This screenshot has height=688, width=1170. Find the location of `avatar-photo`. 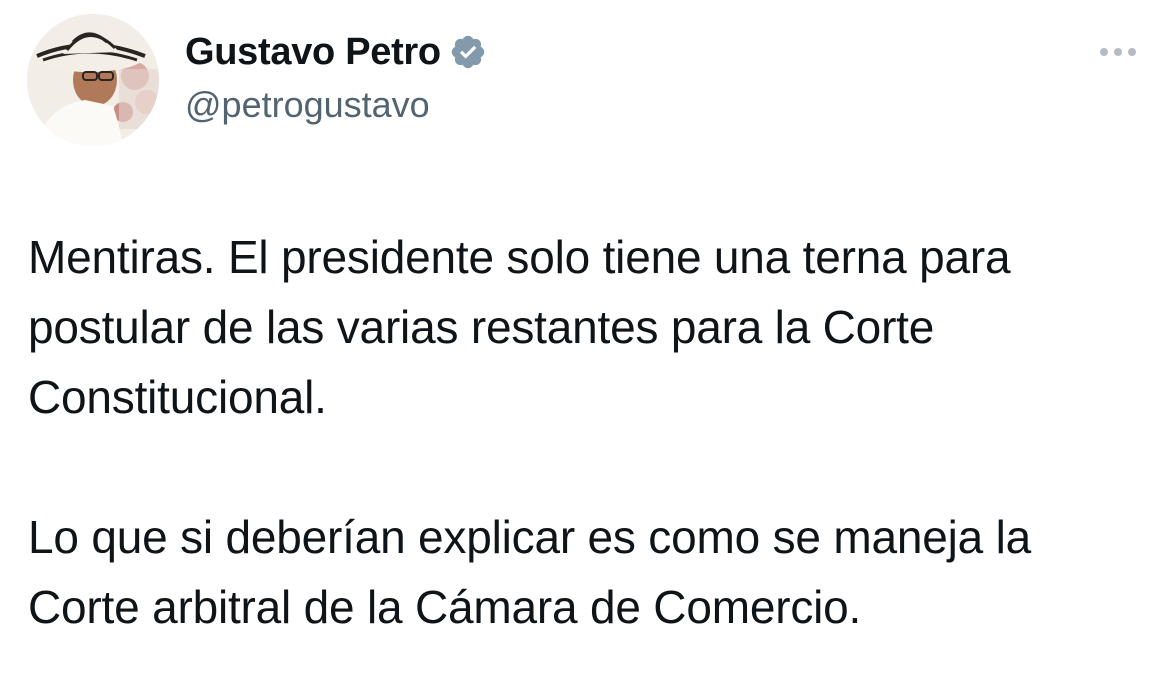

avatar-photo is located at coordinates (93, 80).